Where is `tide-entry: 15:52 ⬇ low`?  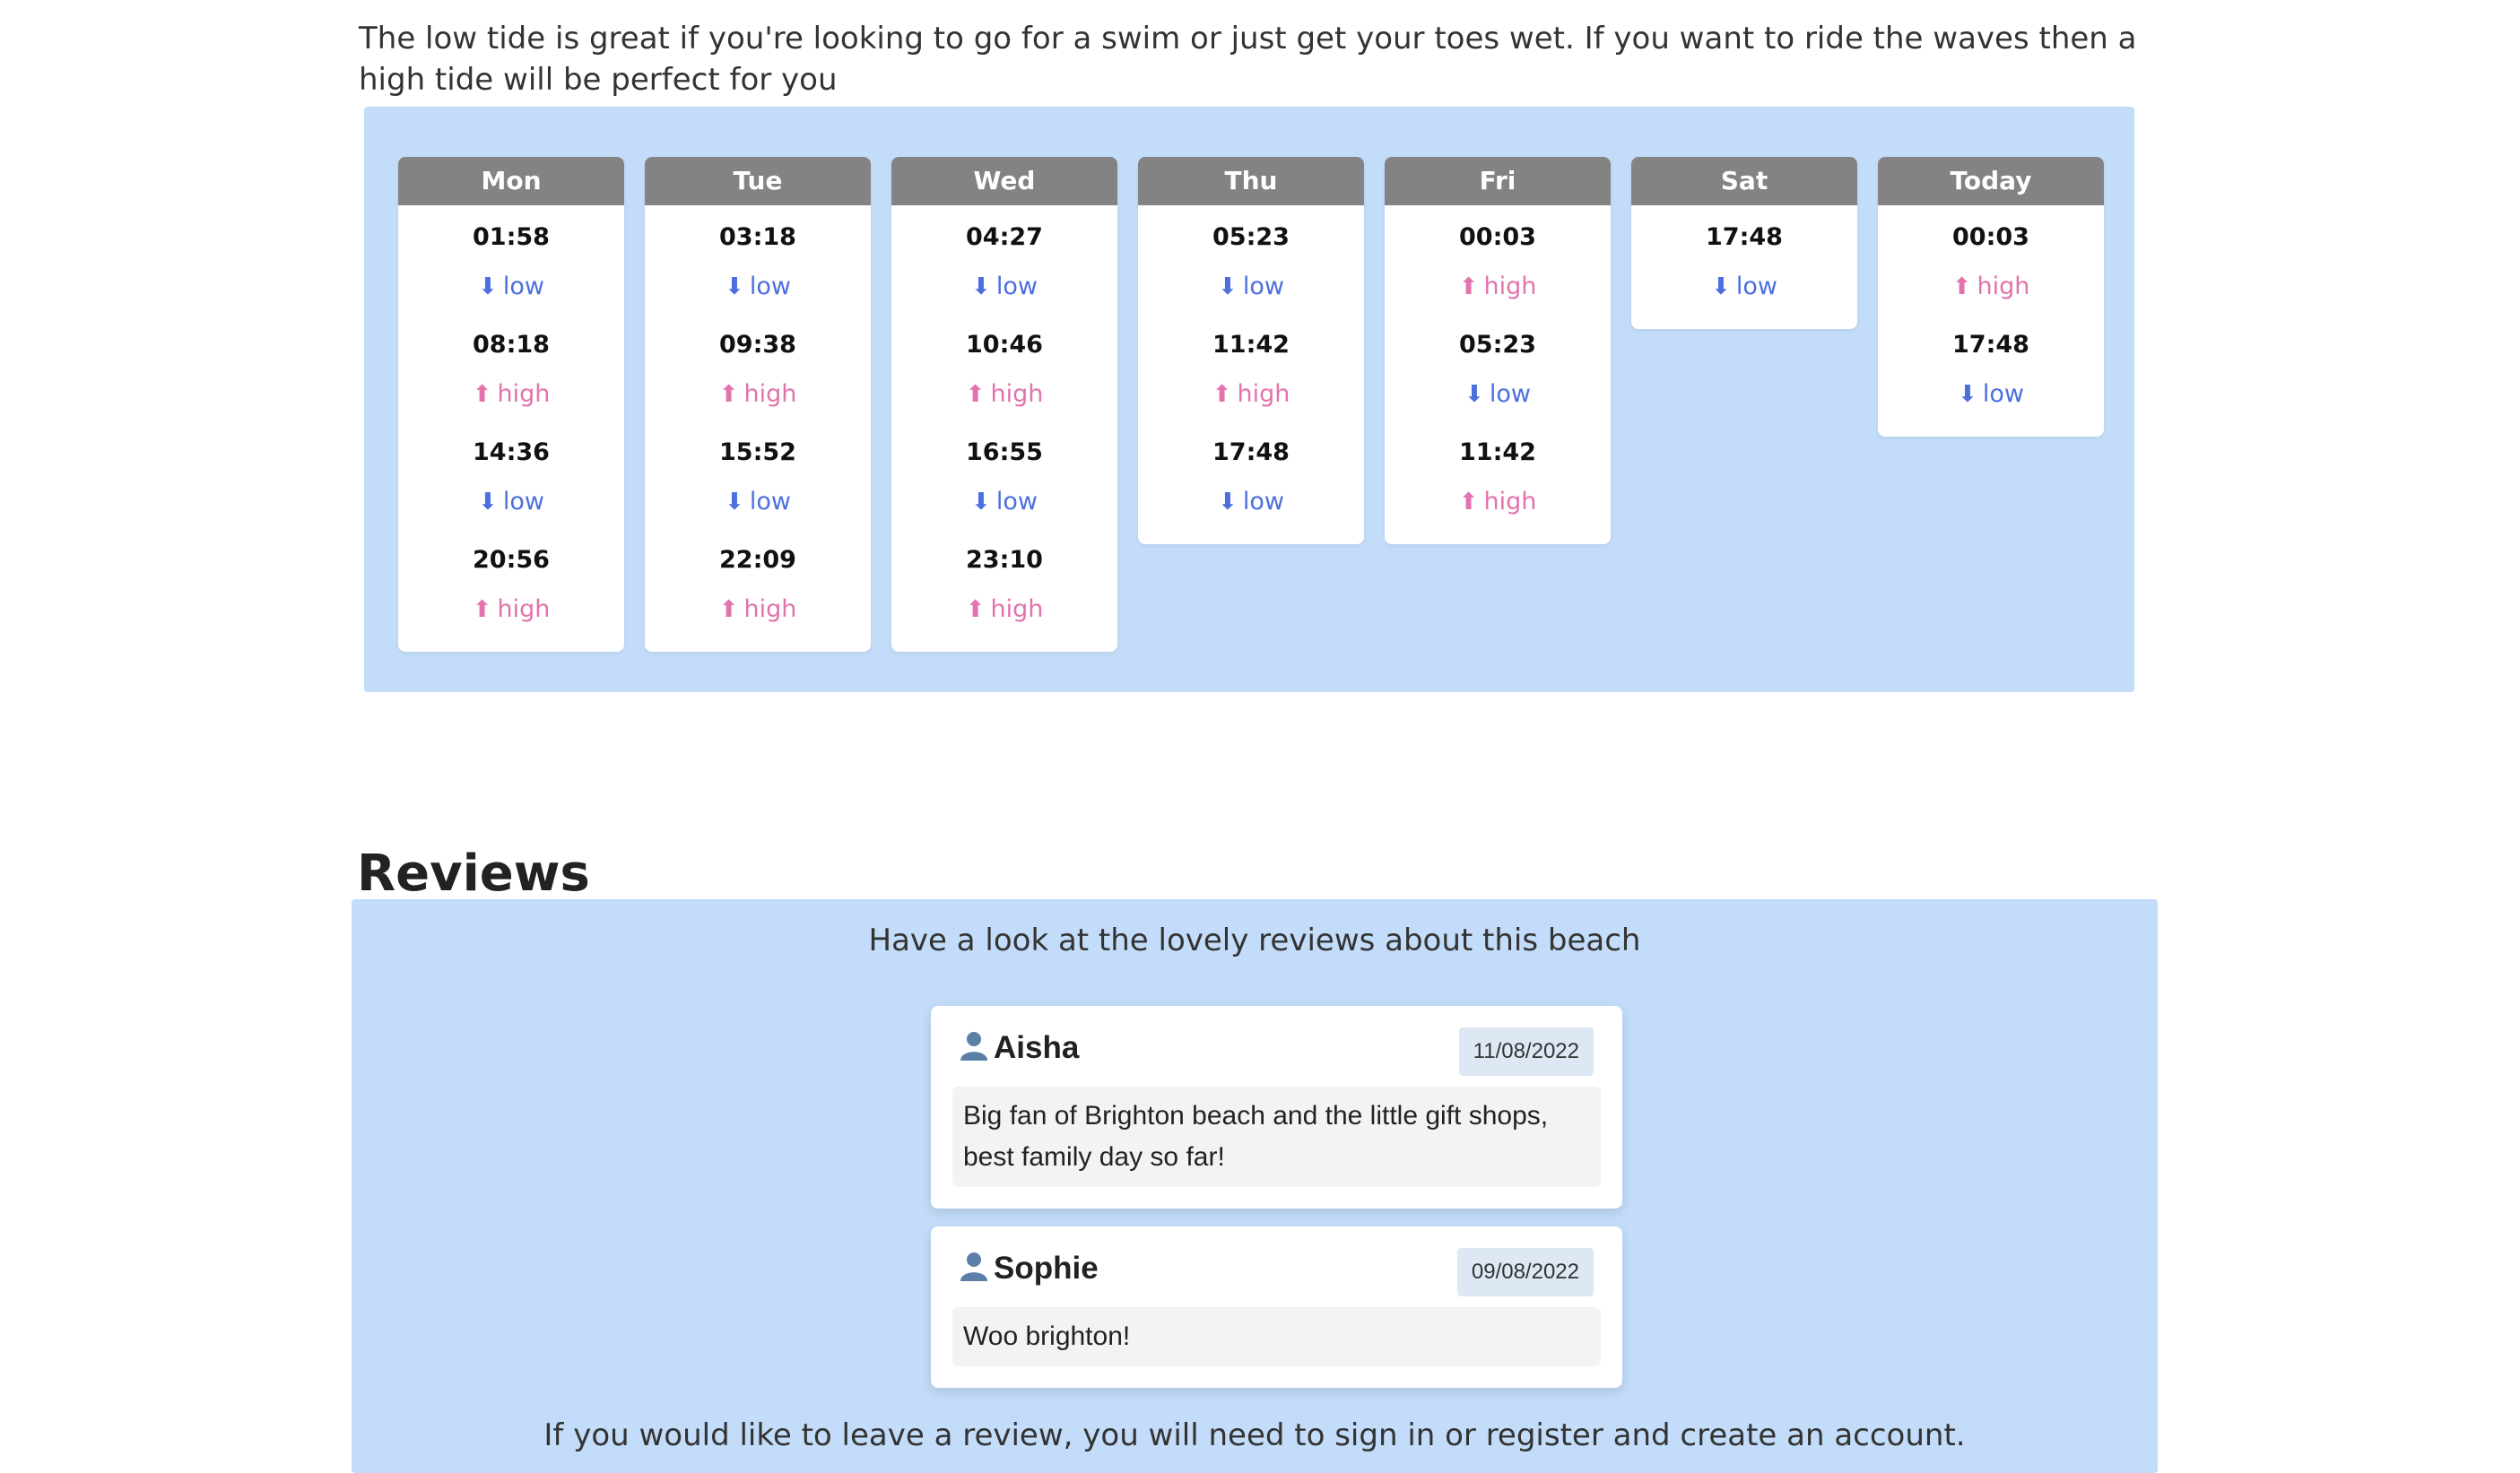 tide-entry: 15:52 ⬇ low is located at coordinates (758, 481).